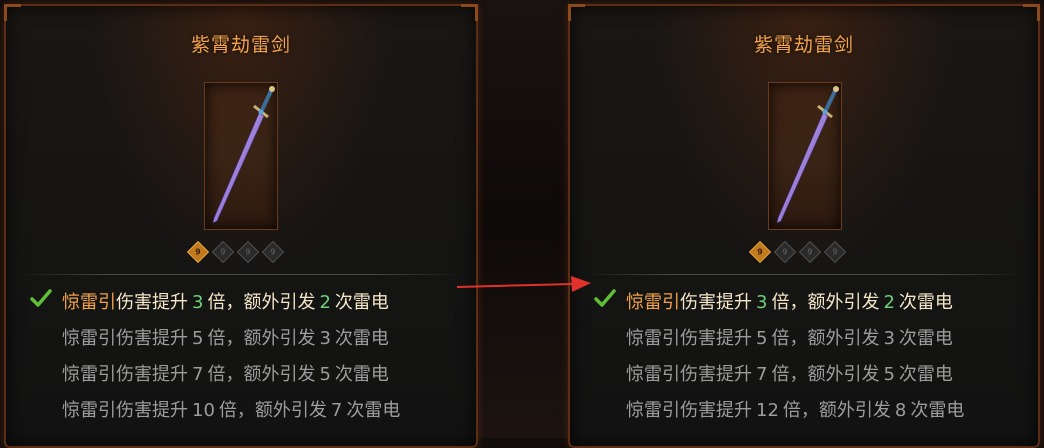 Image resolution: width=1044 pixels, height=448 pixels. What do you see at coordinates (231, 410) in the screenshot?
I see `tier-row: 惊雷引伤害提升 10 倍，额外引发 7 次雷电` at bounding box center [231, 410].